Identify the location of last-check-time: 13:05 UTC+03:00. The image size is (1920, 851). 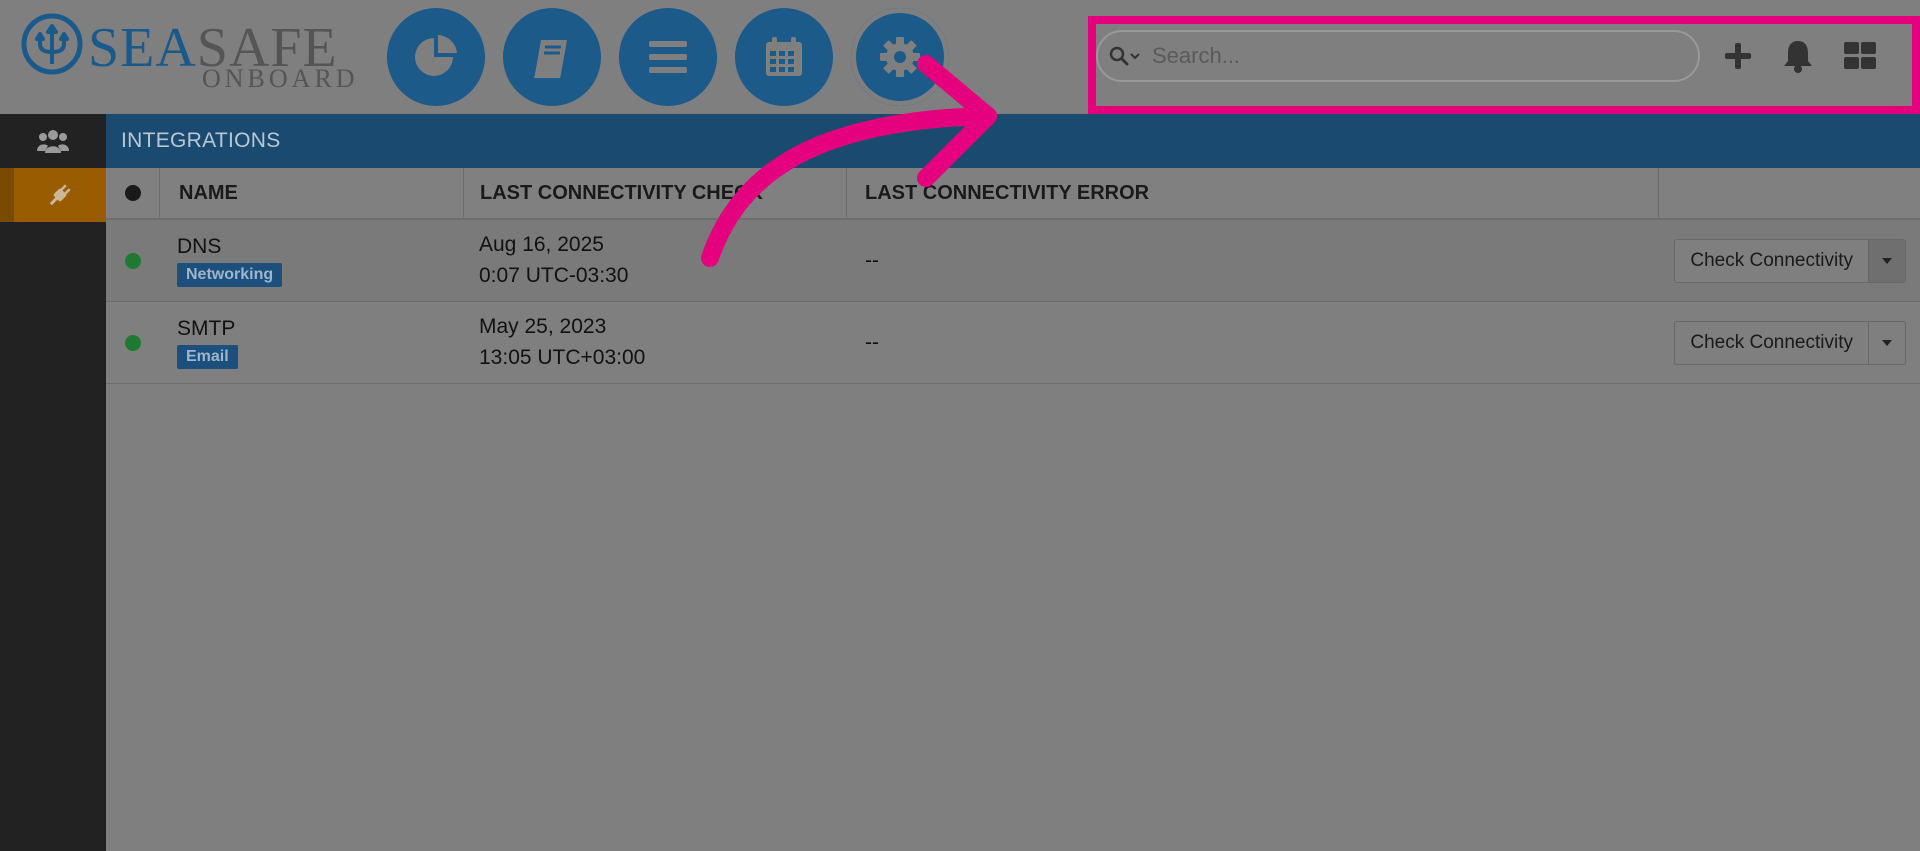
(562, 357).